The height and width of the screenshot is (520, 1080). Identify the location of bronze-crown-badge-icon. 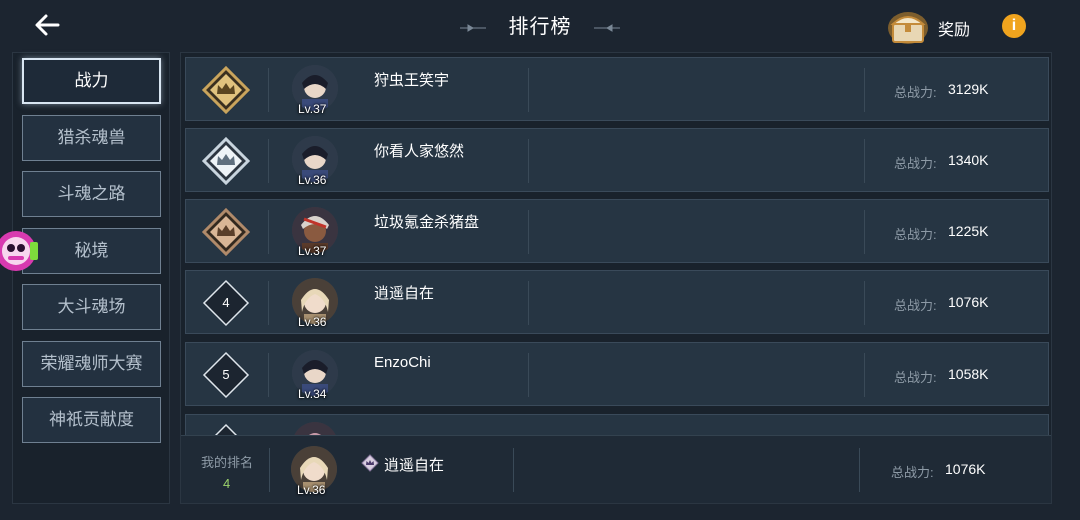
(226, 232).